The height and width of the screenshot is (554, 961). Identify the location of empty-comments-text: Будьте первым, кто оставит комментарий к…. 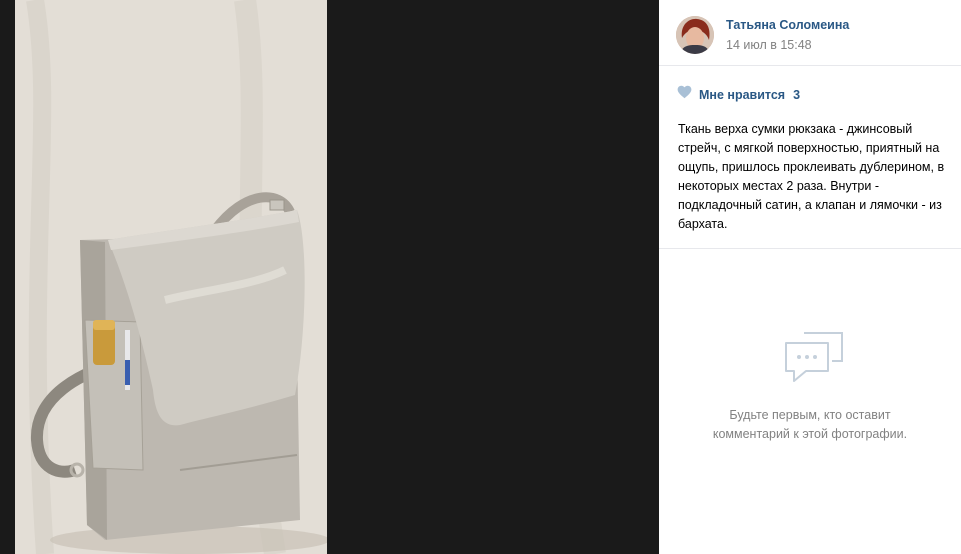
(810, 424).